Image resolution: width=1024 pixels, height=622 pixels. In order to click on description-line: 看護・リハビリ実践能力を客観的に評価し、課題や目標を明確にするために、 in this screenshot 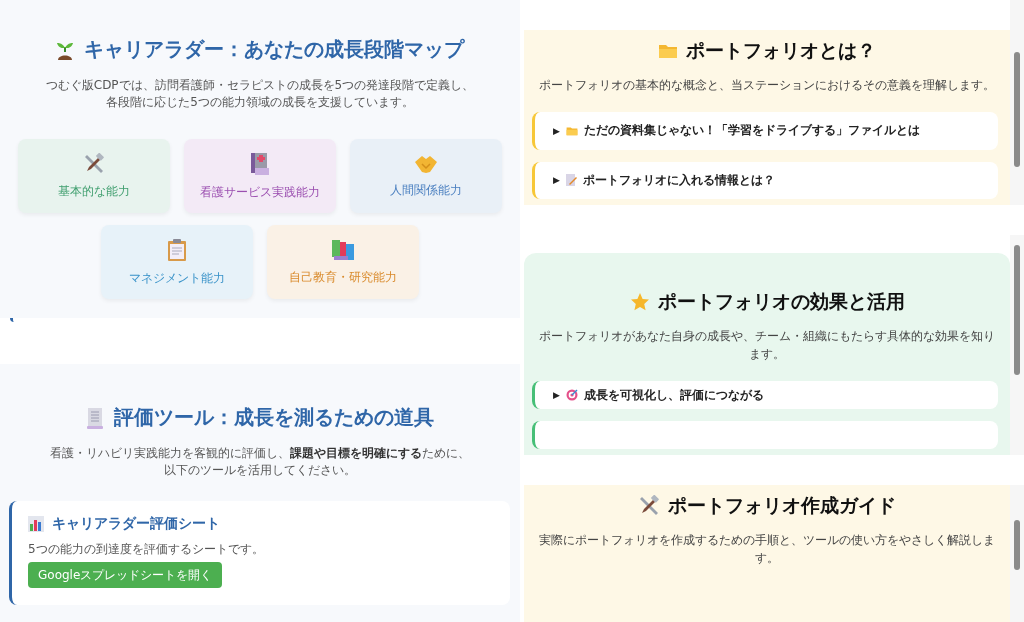, I will do `click(260, 453)`.